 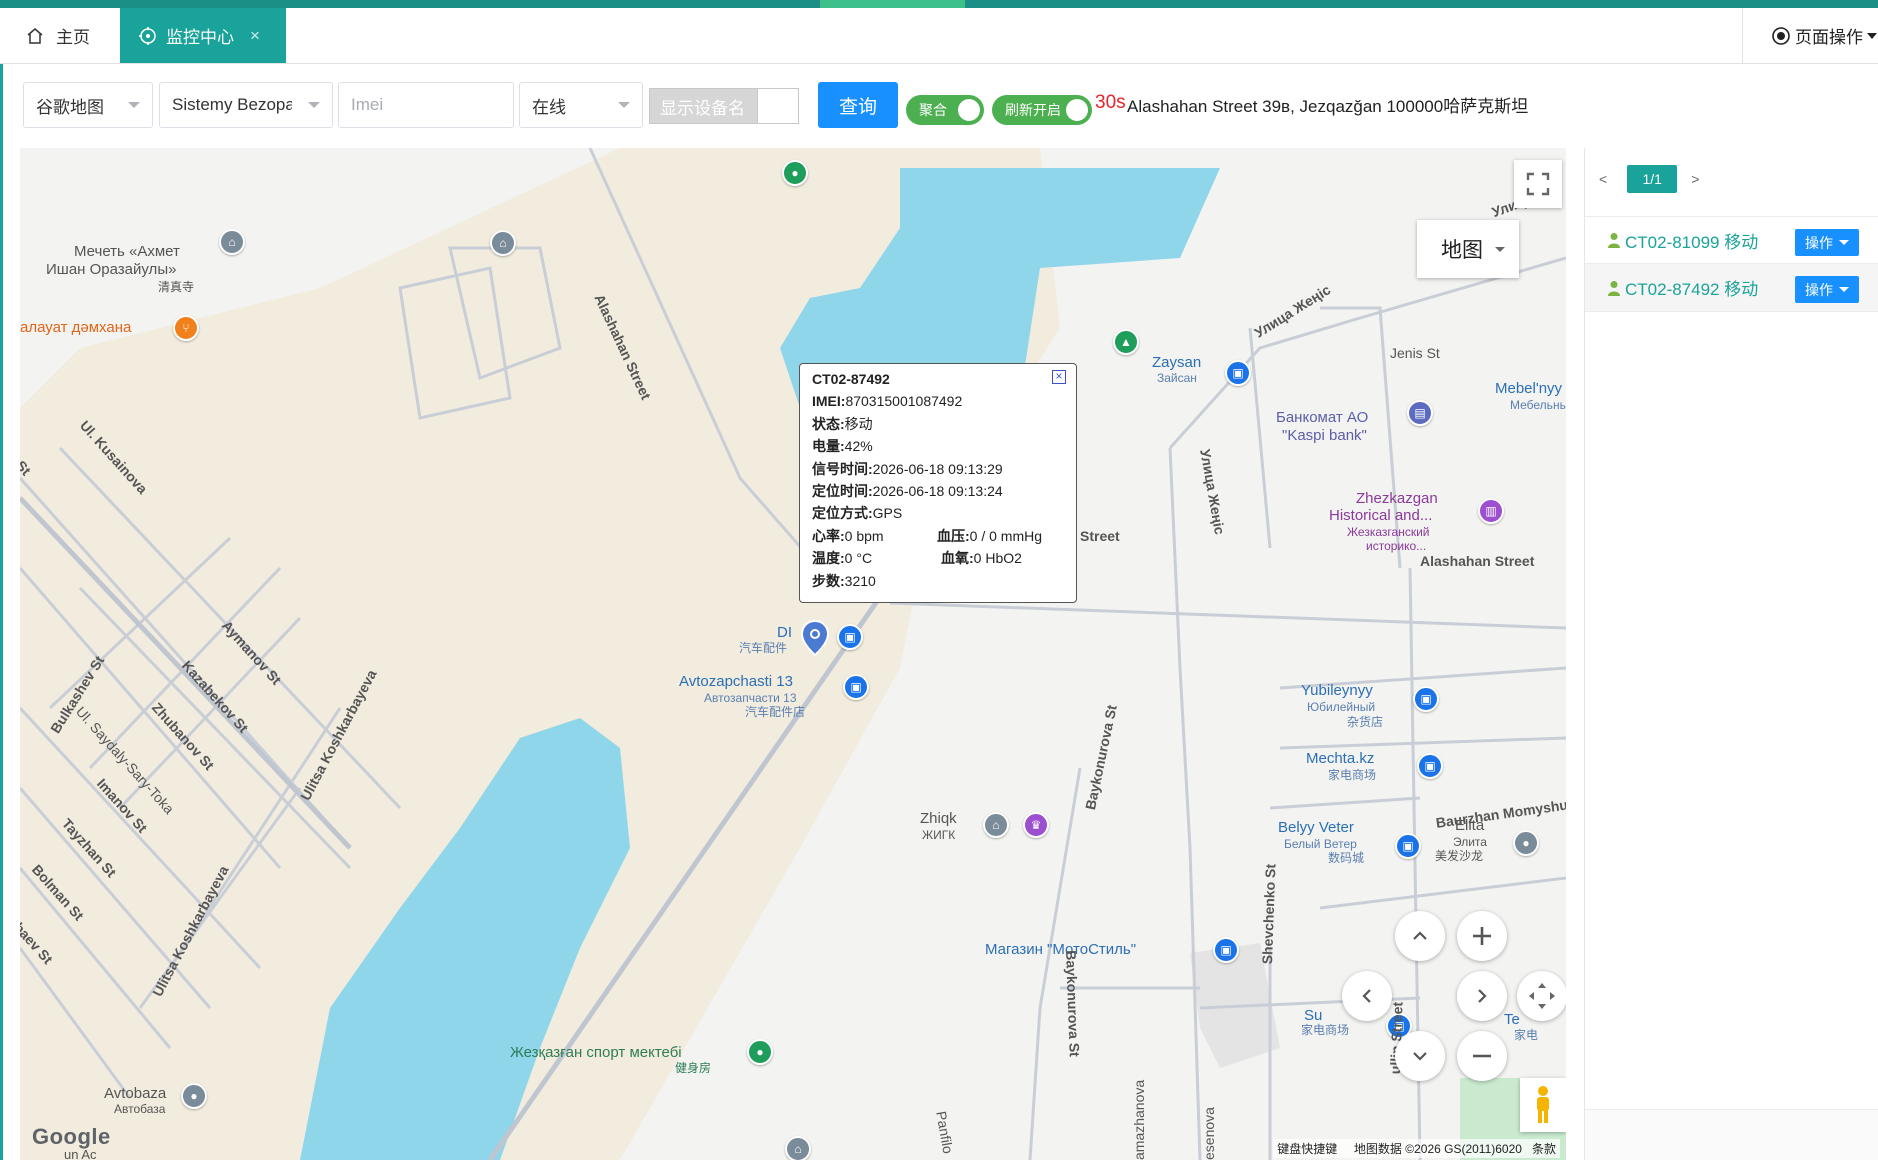 I want to click on popup-heart-label: 心率:, so click(x=828, y=535).